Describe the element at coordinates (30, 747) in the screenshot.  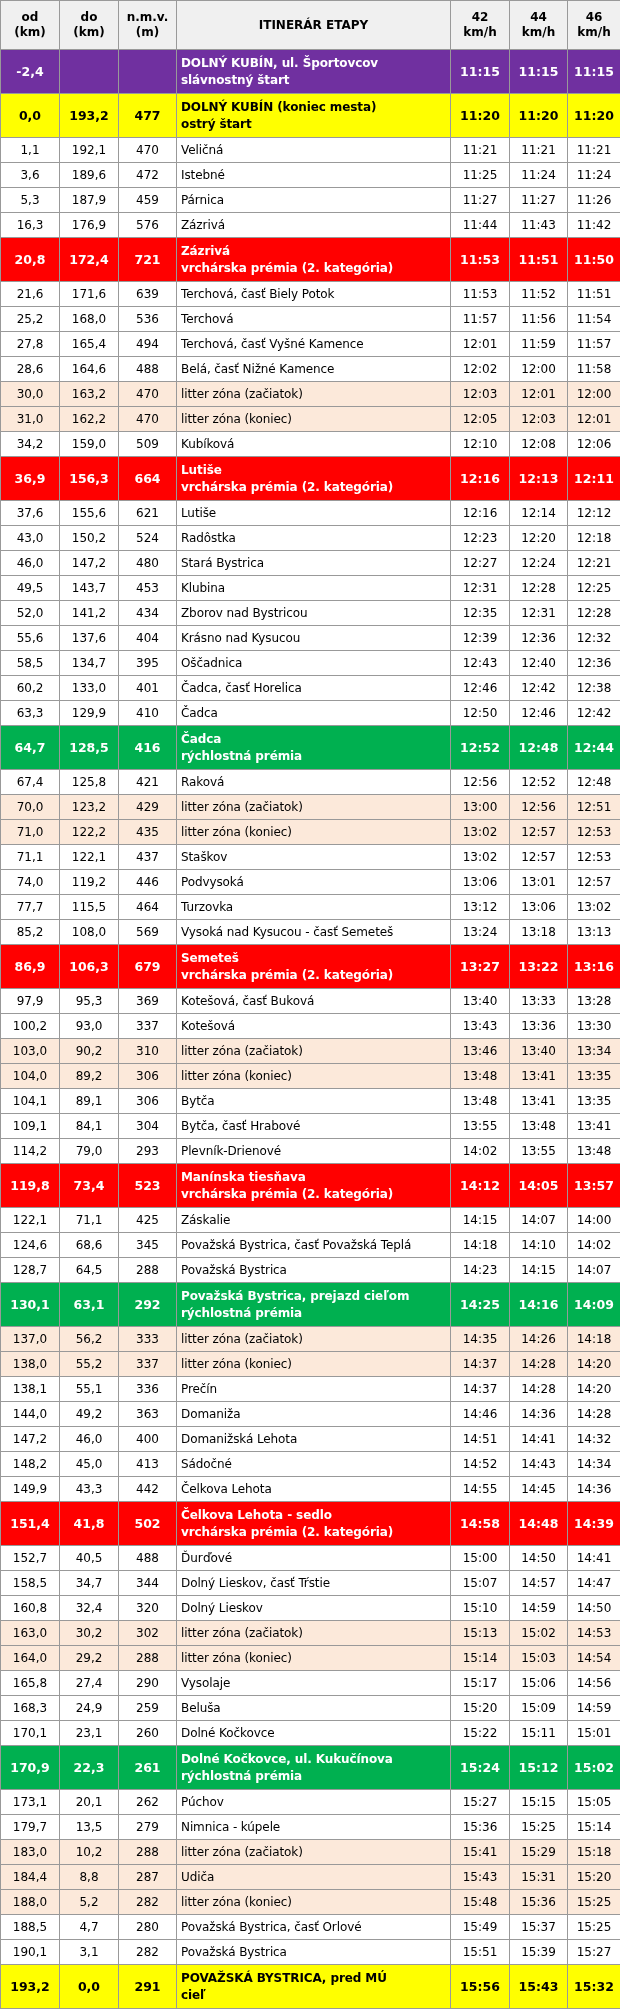
I see `table-cell: 64,7` at that location.